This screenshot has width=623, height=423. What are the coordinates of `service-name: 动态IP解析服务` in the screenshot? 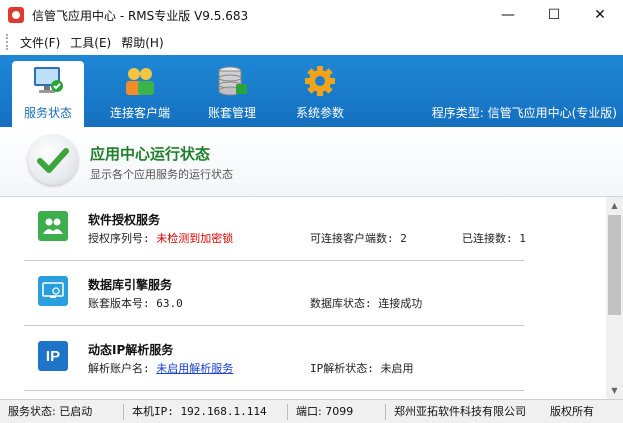 It's located at (131, 350).